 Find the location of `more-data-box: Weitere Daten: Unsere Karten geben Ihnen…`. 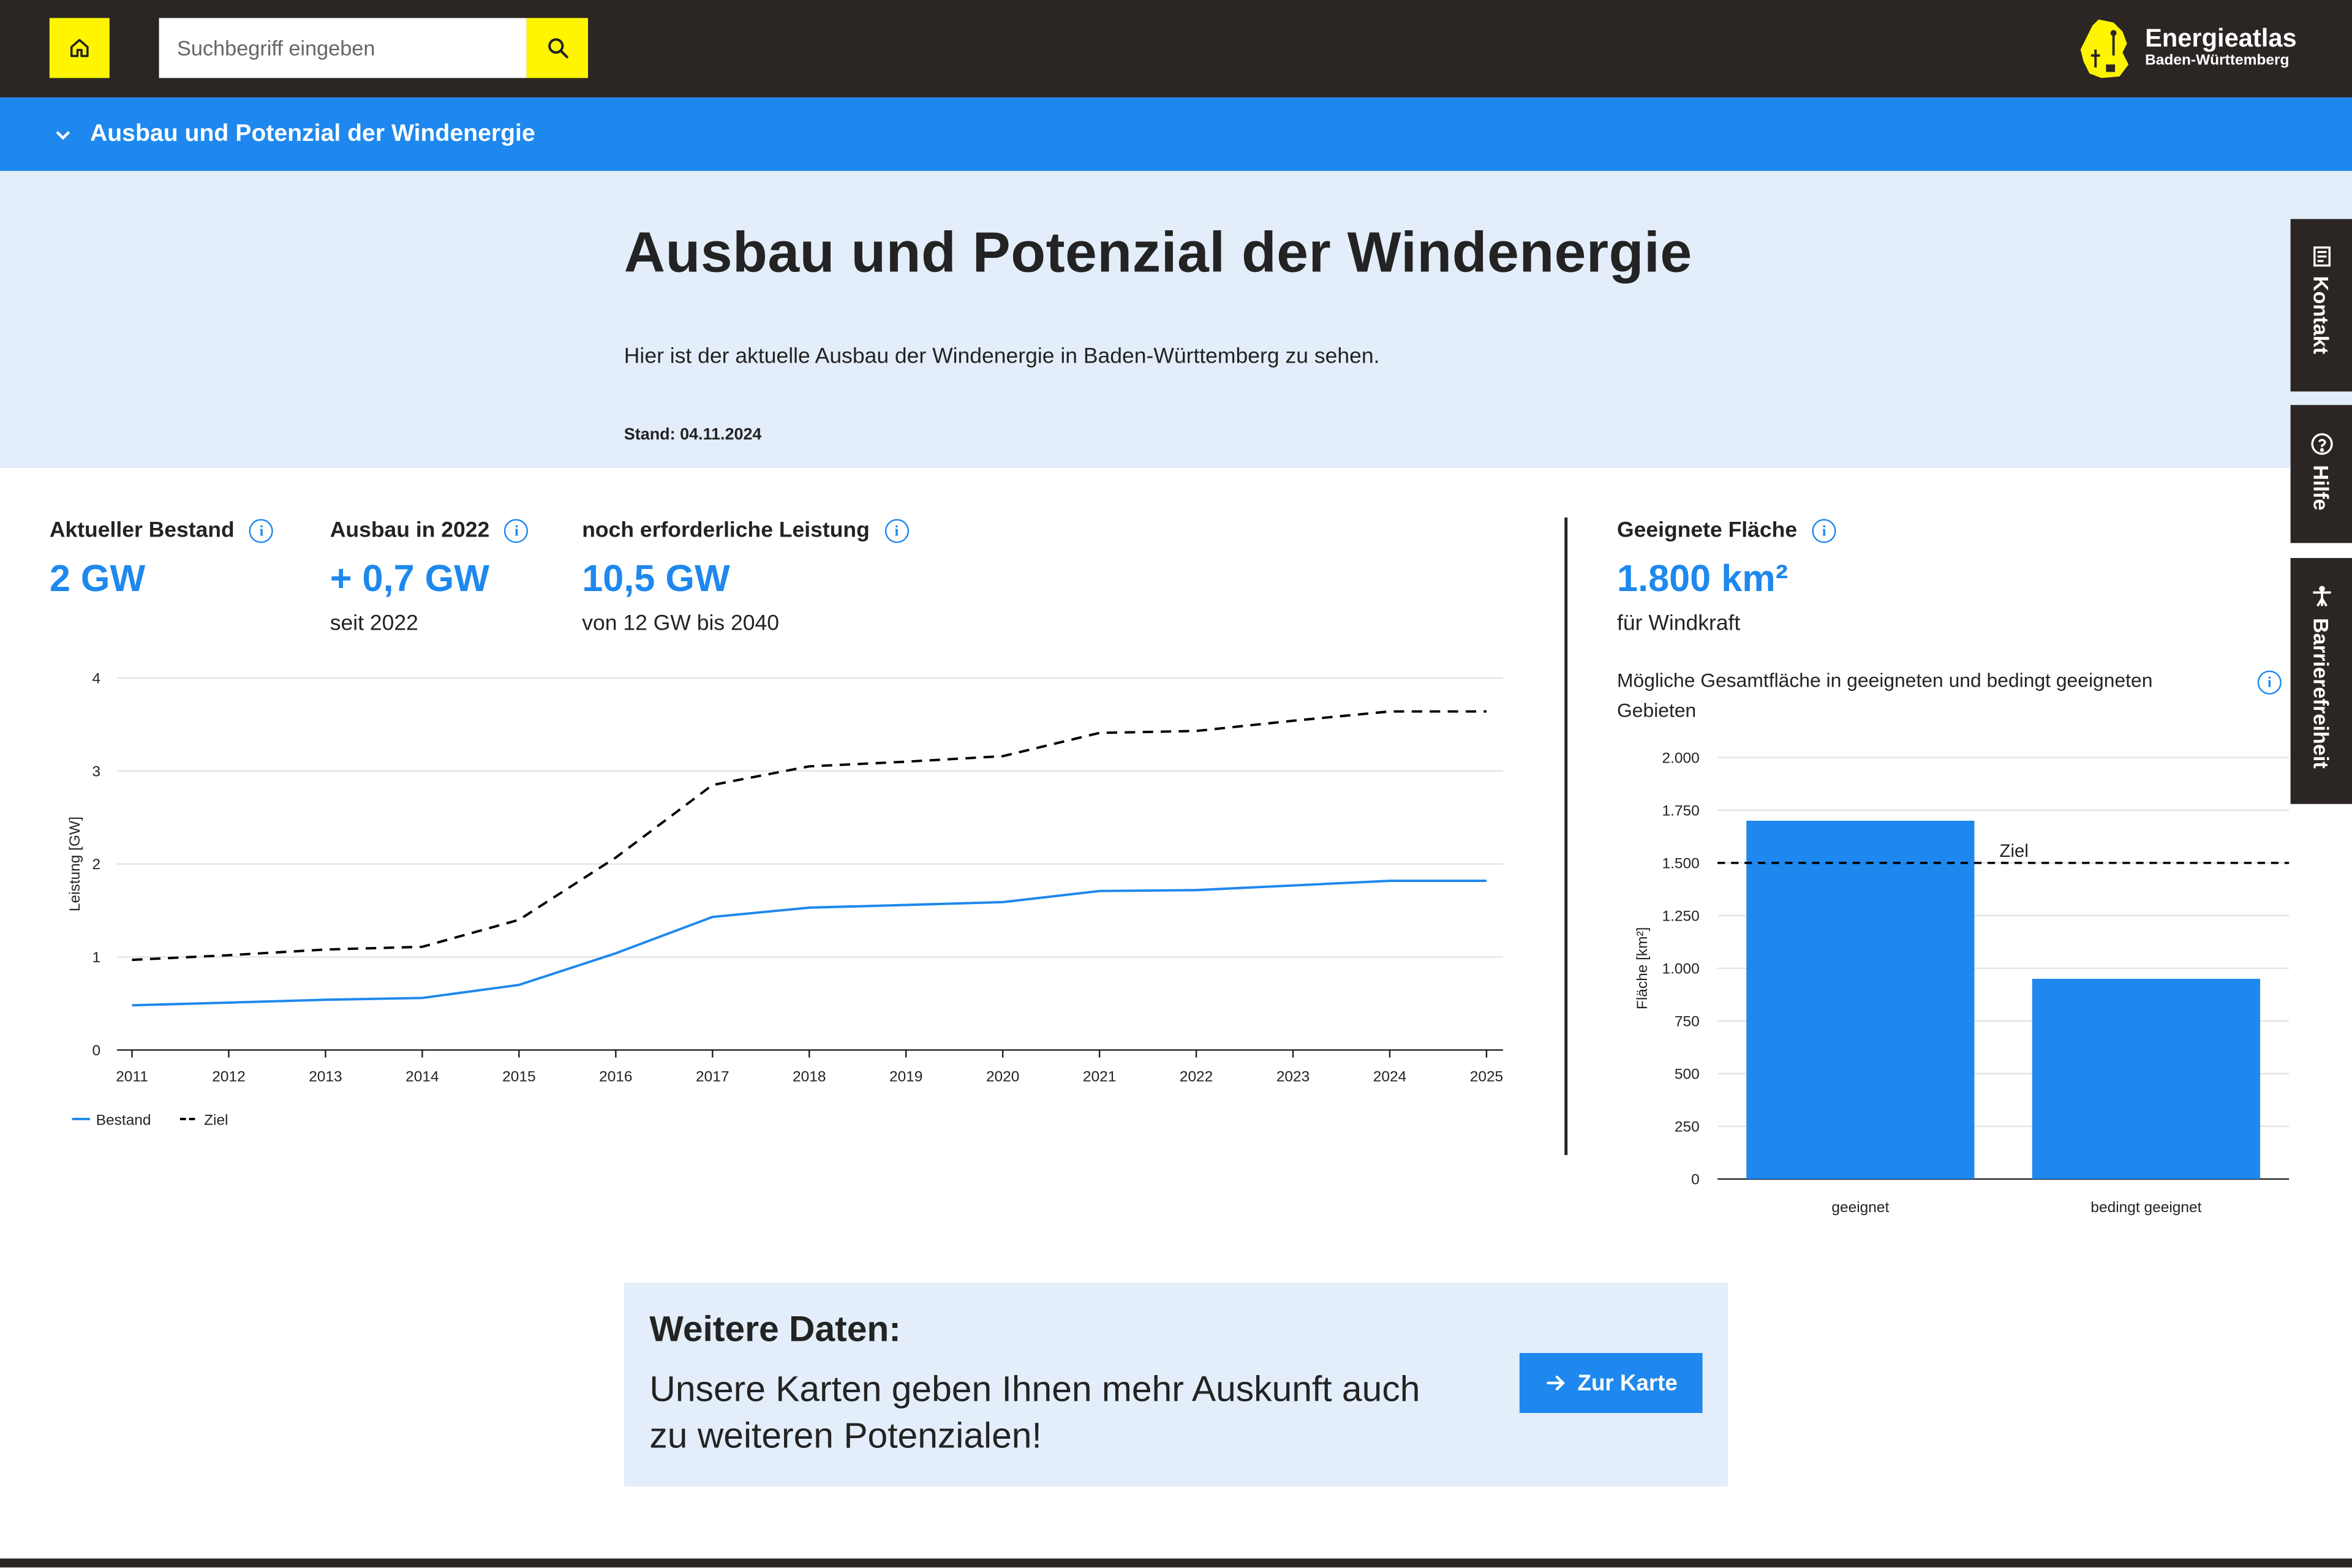

more-data-box: Weitere Daten: Unsere Karten geben Ihnen… is located at coordinates (1176, 1384).